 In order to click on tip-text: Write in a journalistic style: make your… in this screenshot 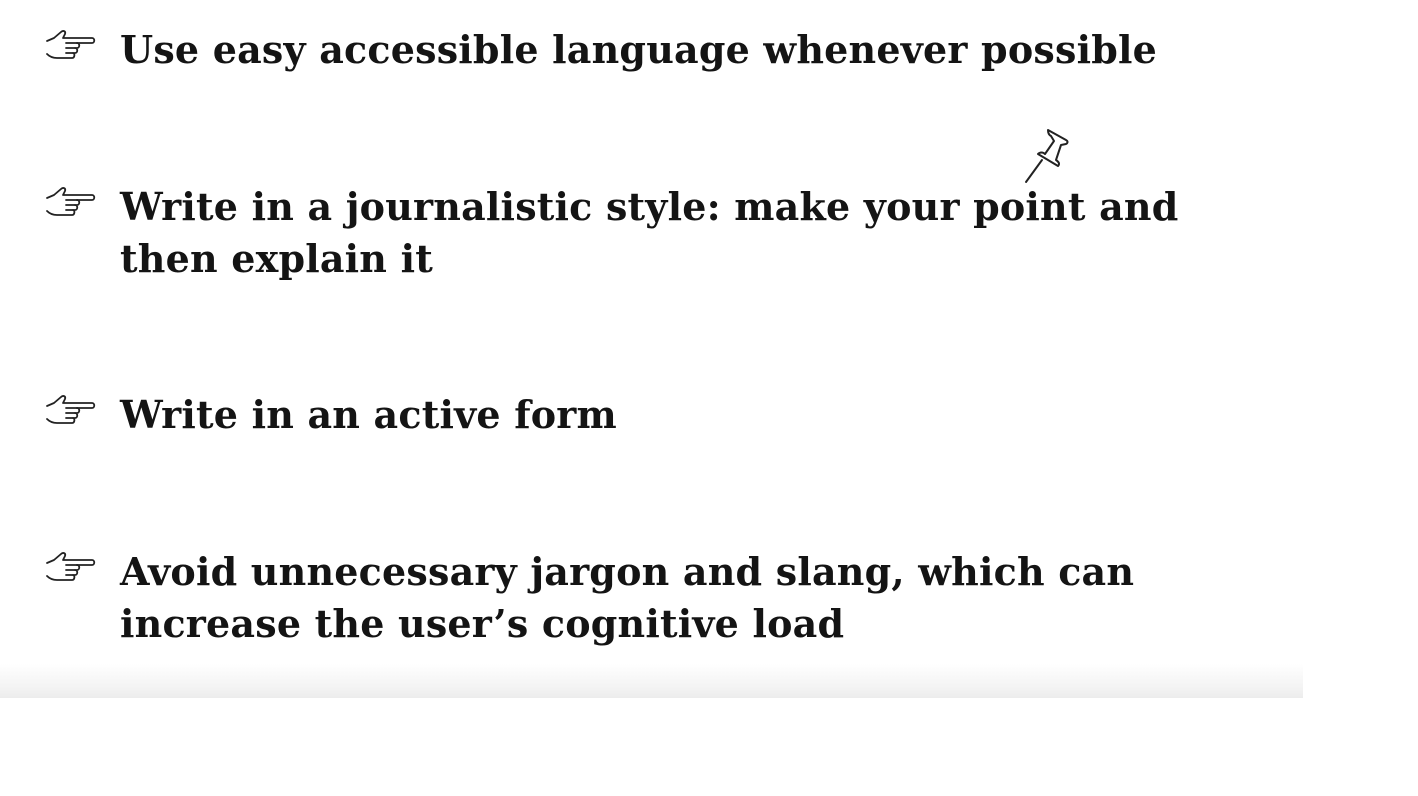, I will do `click(649, 232)`.